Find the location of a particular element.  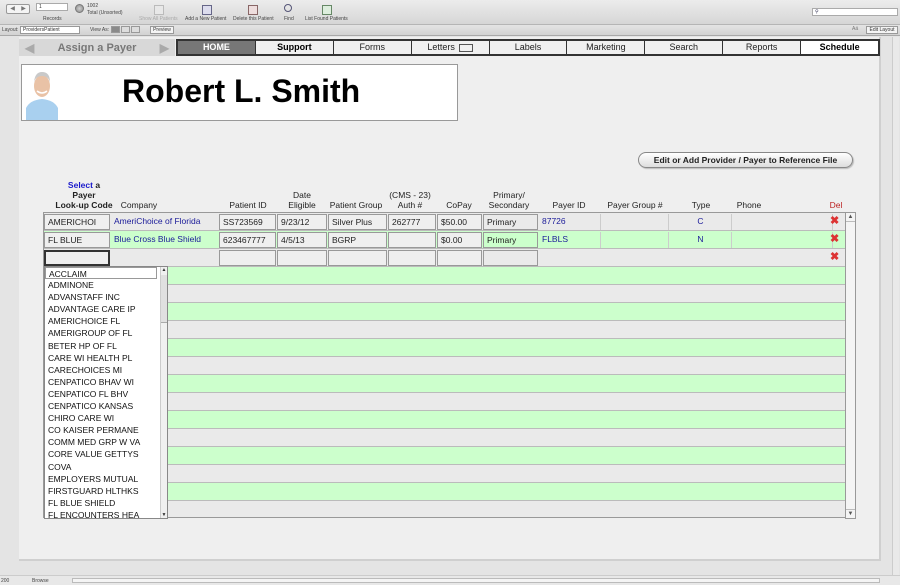

portal-scrollbar: ▲ ▼ is located at coordinates (850, 365).